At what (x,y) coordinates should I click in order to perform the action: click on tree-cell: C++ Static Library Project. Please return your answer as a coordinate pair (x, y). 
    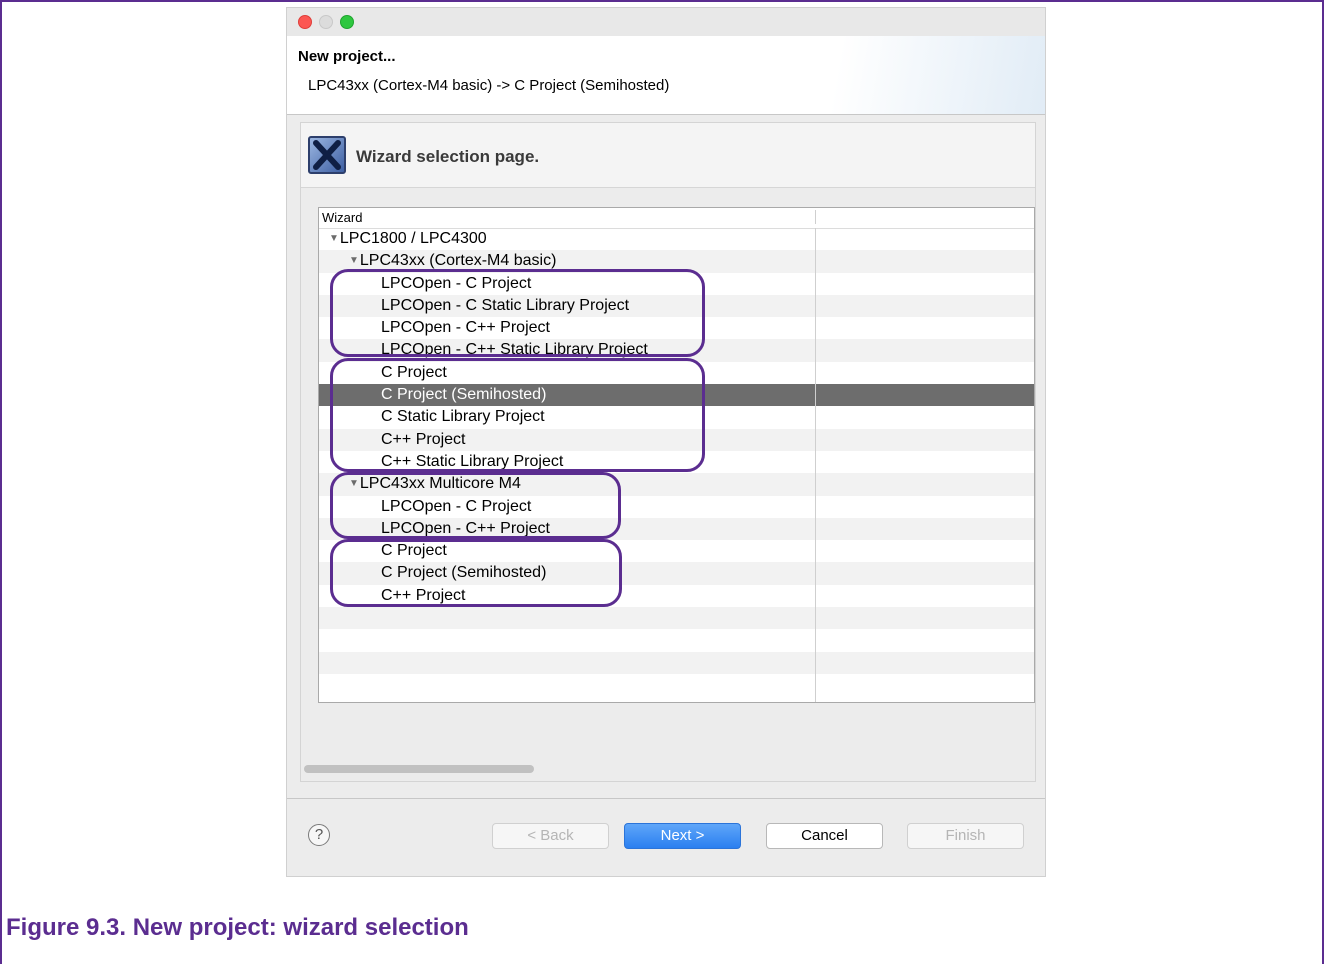
    Looking at the image, I should click on (567, 462).